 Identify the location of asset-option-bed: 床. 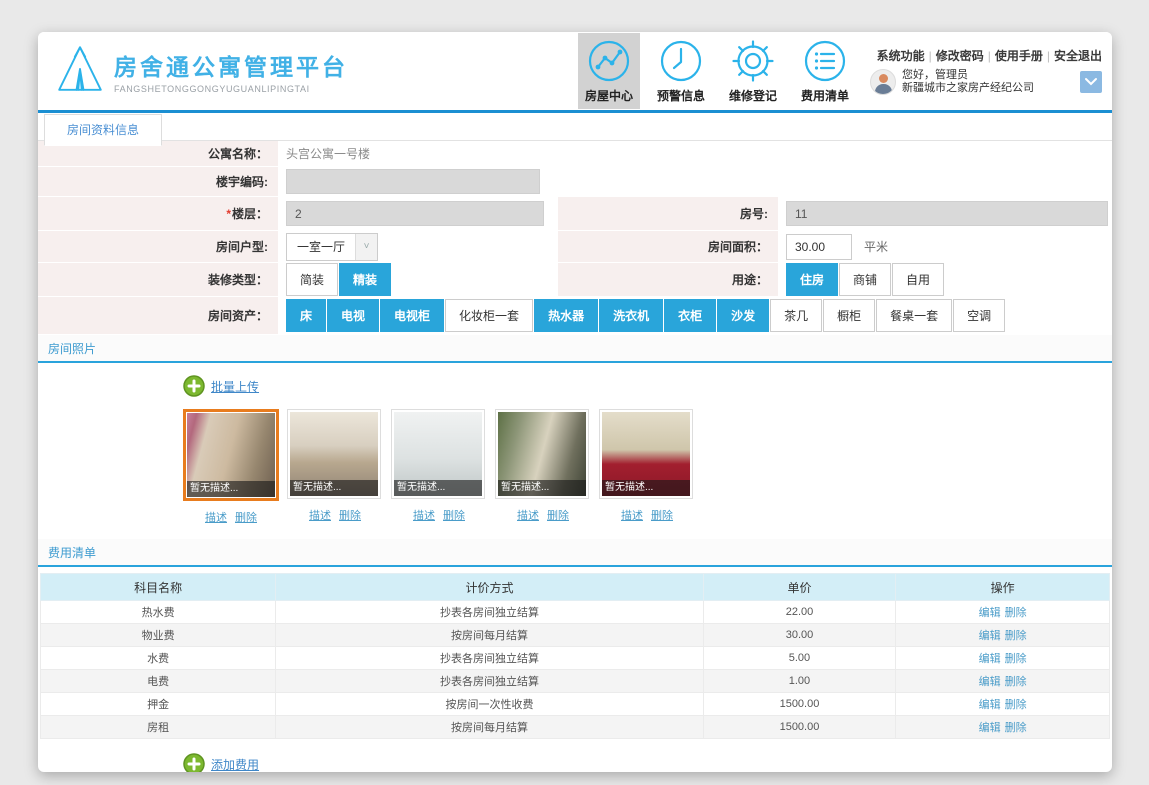
(306, 315).